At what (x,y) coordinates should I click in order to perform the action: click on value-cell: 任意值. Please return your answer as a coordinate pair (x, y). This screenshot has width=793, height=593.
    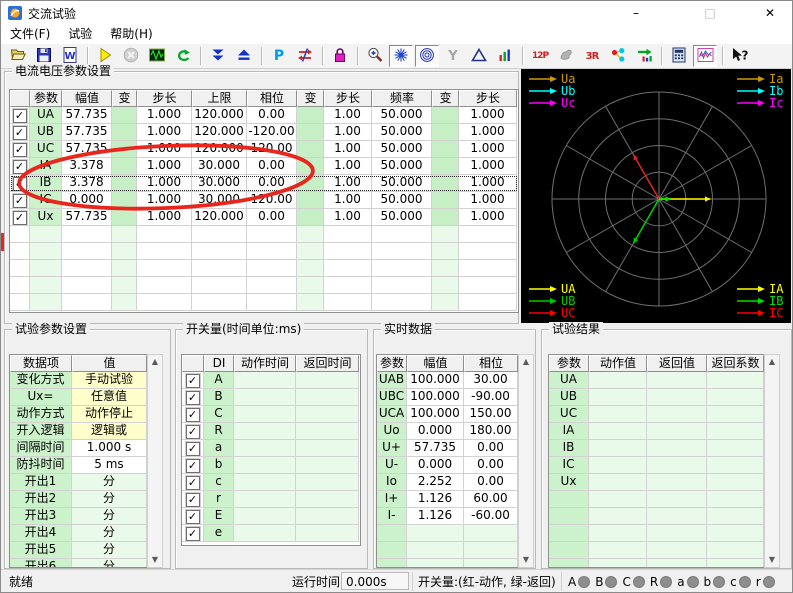
    Looking at the image, I should click on (109, 397).